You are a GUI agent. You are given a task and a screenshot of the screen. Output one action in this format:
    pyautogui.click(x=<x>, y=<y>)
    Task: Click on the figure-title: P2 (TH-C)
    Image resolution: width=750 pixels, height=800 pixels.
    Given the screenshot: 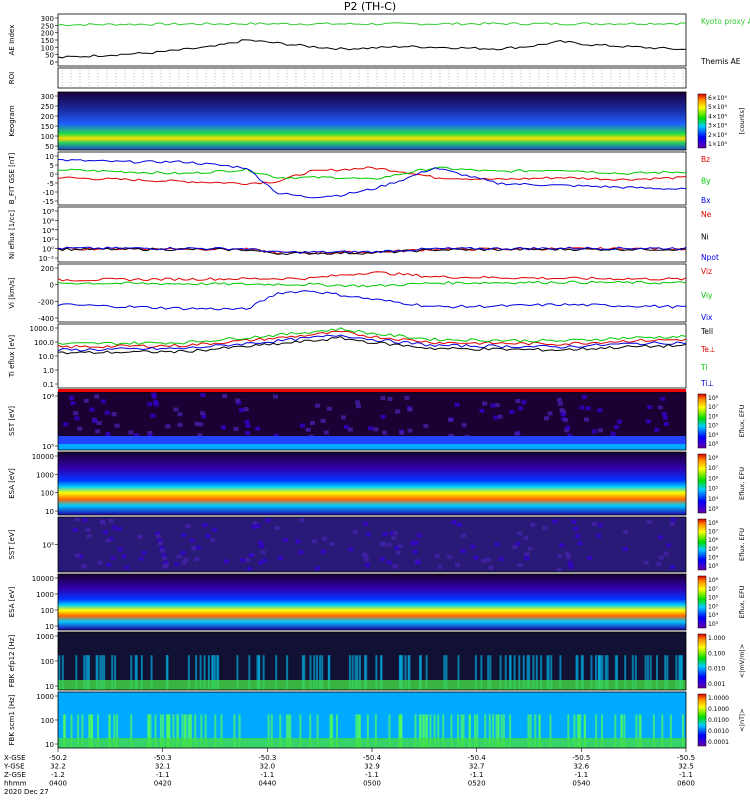 What is the action you would take?
    pyautogui.click(x=370, y=6)
    